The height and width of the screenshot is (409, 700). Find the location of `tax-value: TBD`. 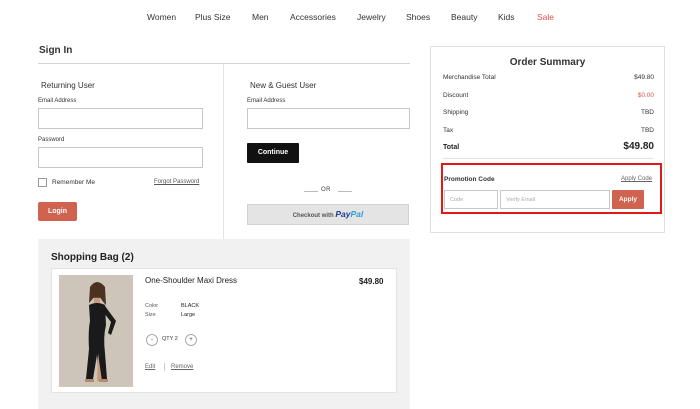

tax-value: TBD is located at coordinates (647, 130).